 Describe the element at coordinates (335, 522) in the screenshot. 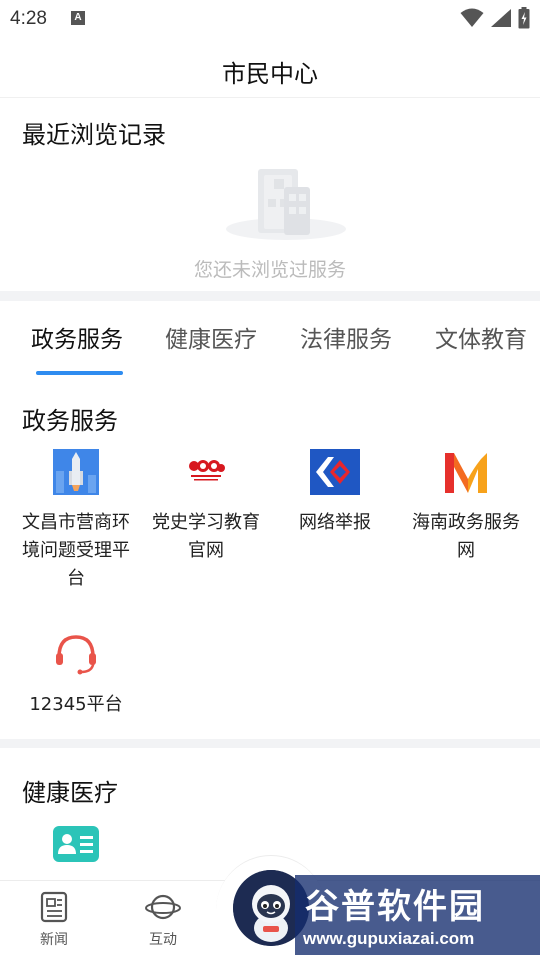

I see `service-label: 网络举报` at that location.